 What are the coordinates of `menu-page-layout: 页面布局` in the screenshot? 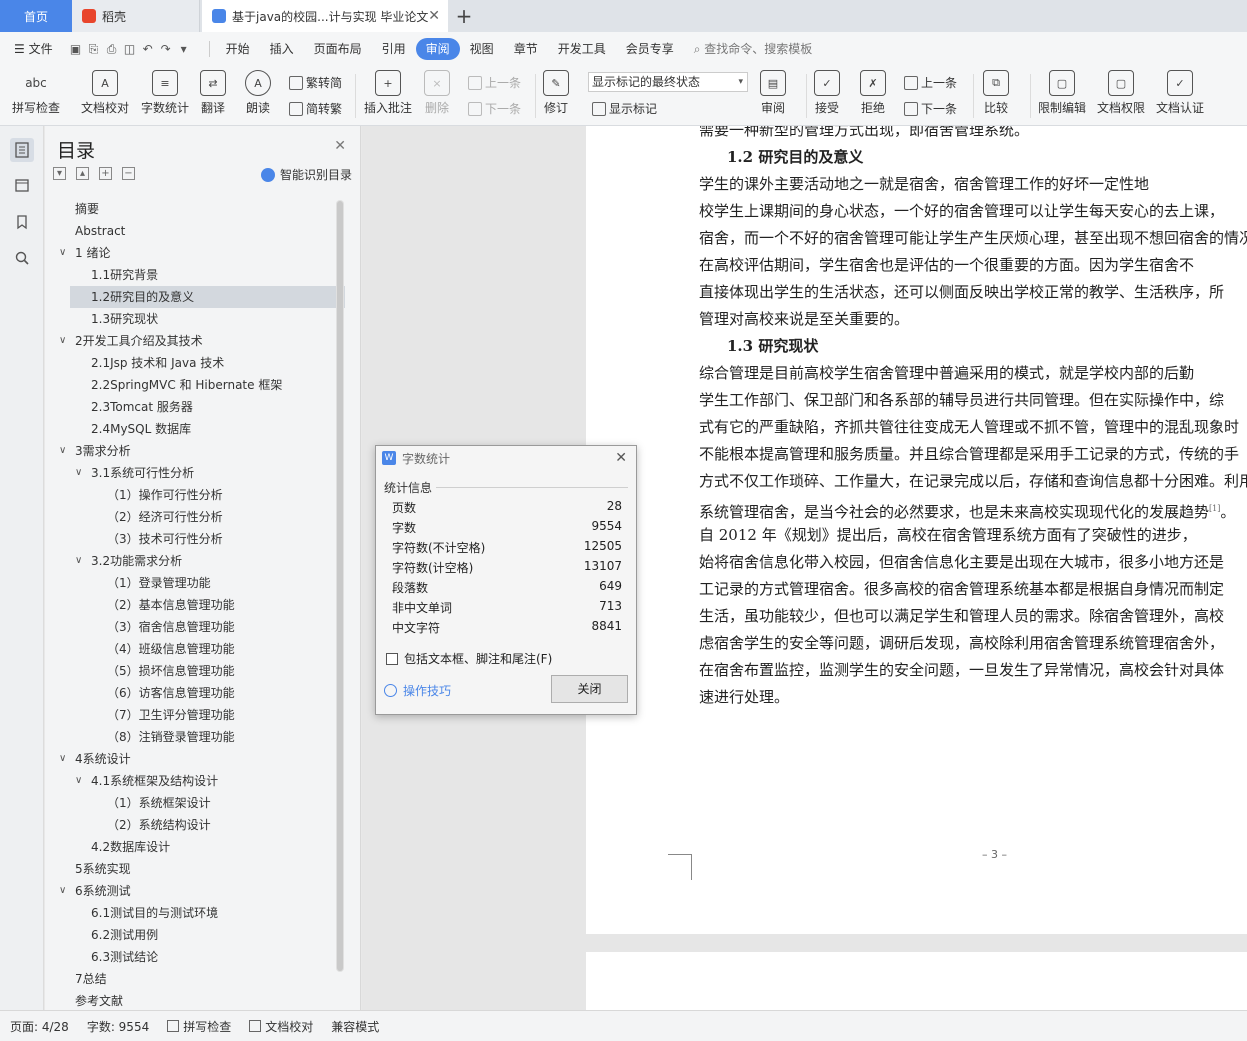 It's located at (338, 49).